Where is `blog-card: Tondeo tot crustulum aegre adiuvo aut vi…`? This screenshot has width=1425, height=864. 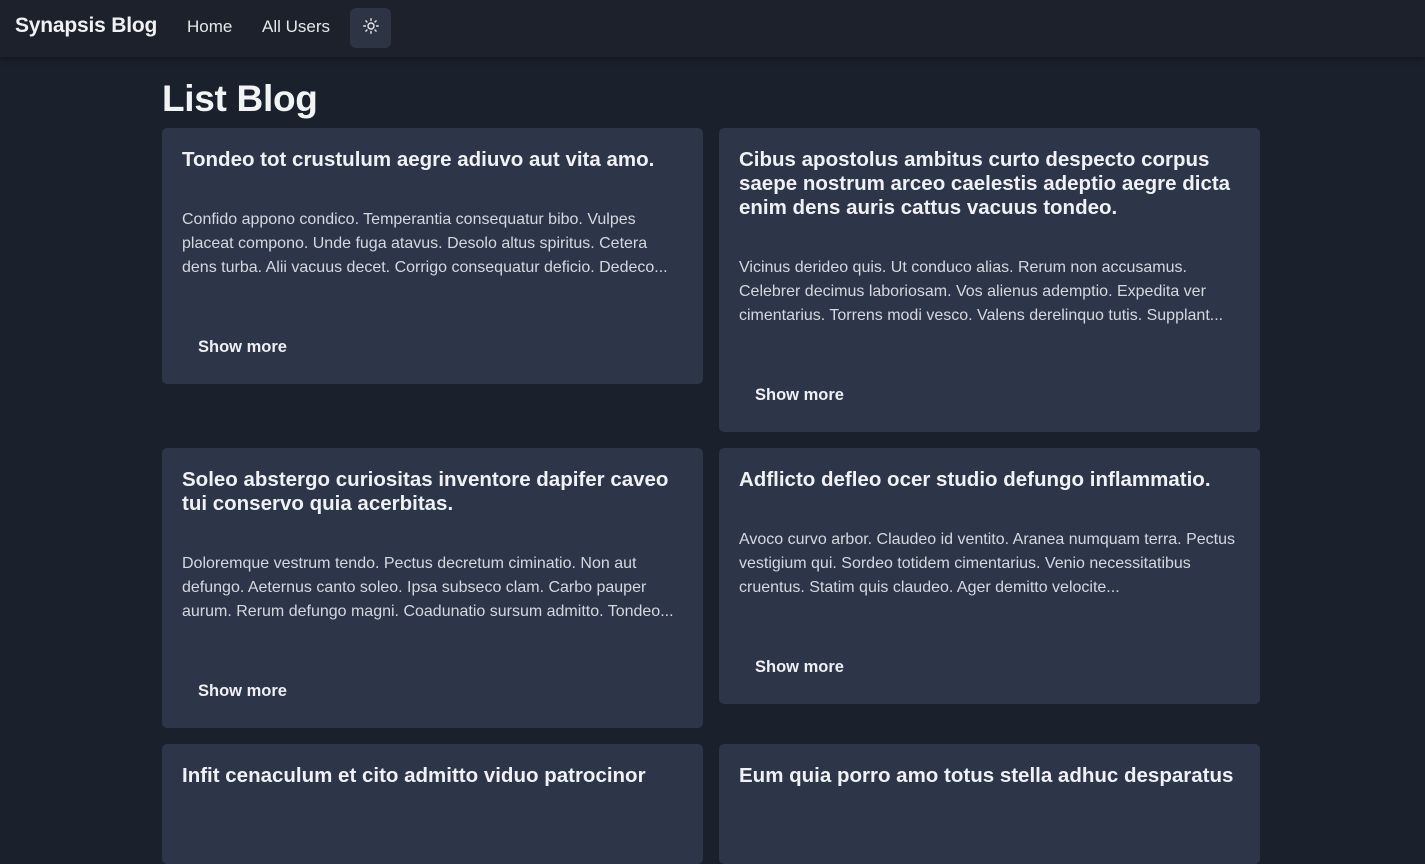 blog-card: Tondeo tot crustulum aegre adiuvo aut vi… is located at coordinates (432, 256).